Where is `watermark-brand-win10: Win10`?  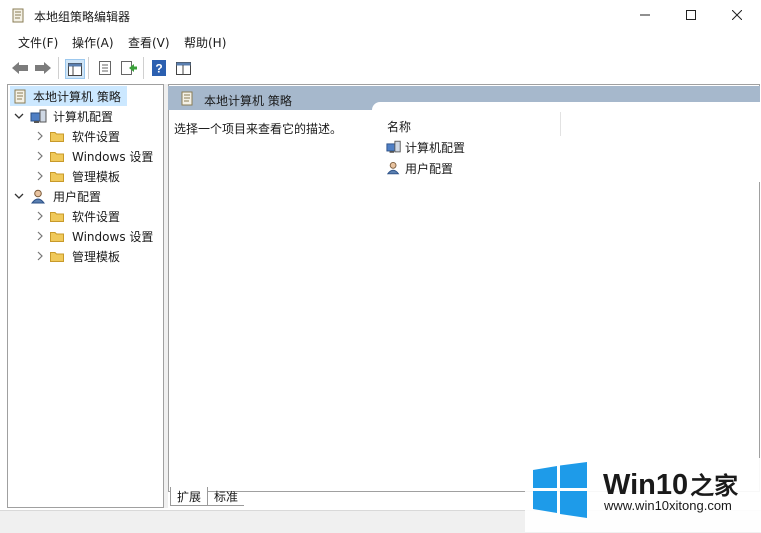 watermark-brand-win10: Win10 is located at coordinates (646, 485).